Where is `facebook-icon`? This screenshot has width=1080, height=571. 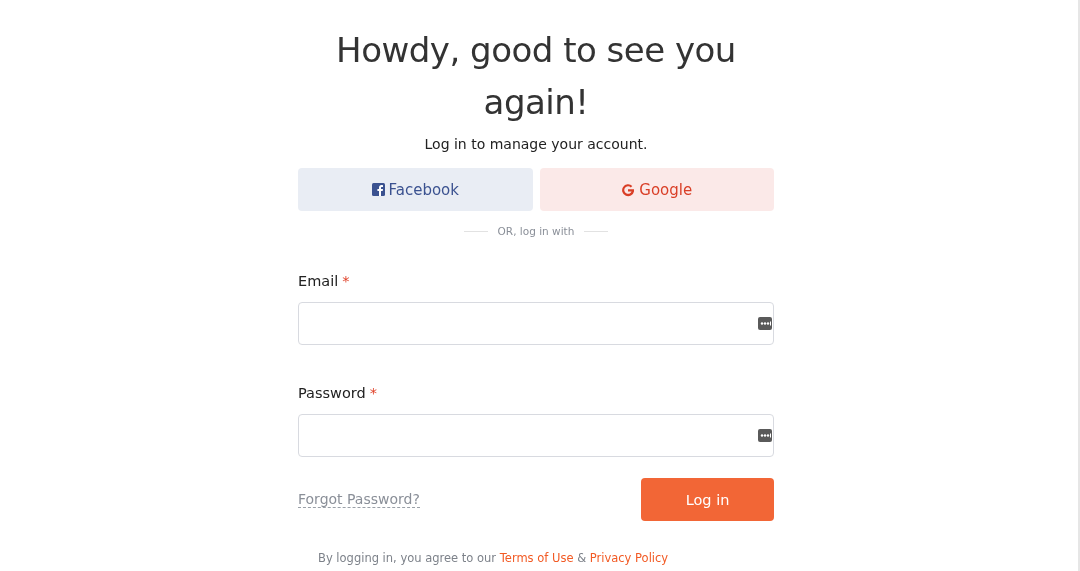
facebook-icon is located at coordinates (378, 189).